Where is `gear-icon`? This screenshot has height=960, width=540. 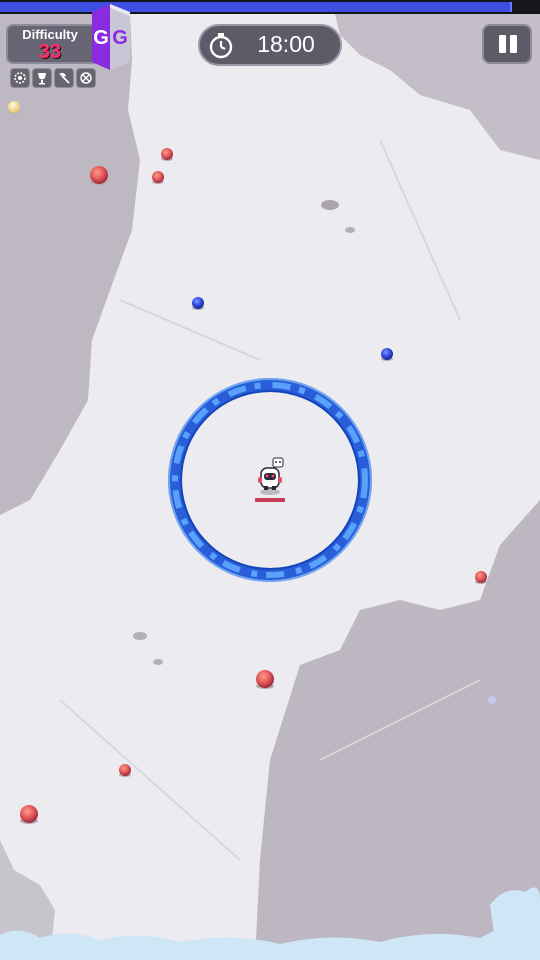 gear-icon is located at coordinates (20, 78).